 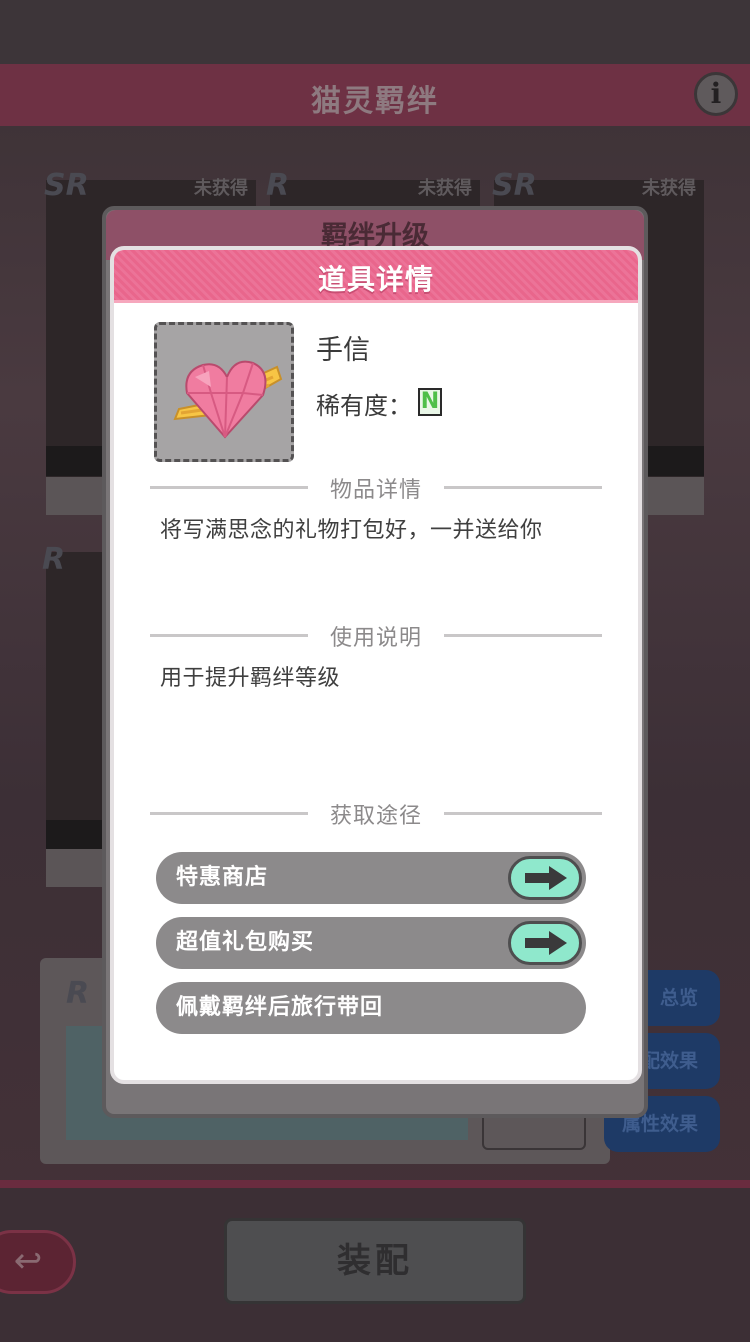 What do you see at coordinates (364, 406) in the screenshot?
I see `rarity-label: 稀有度：` at bounding box center [364, 406].